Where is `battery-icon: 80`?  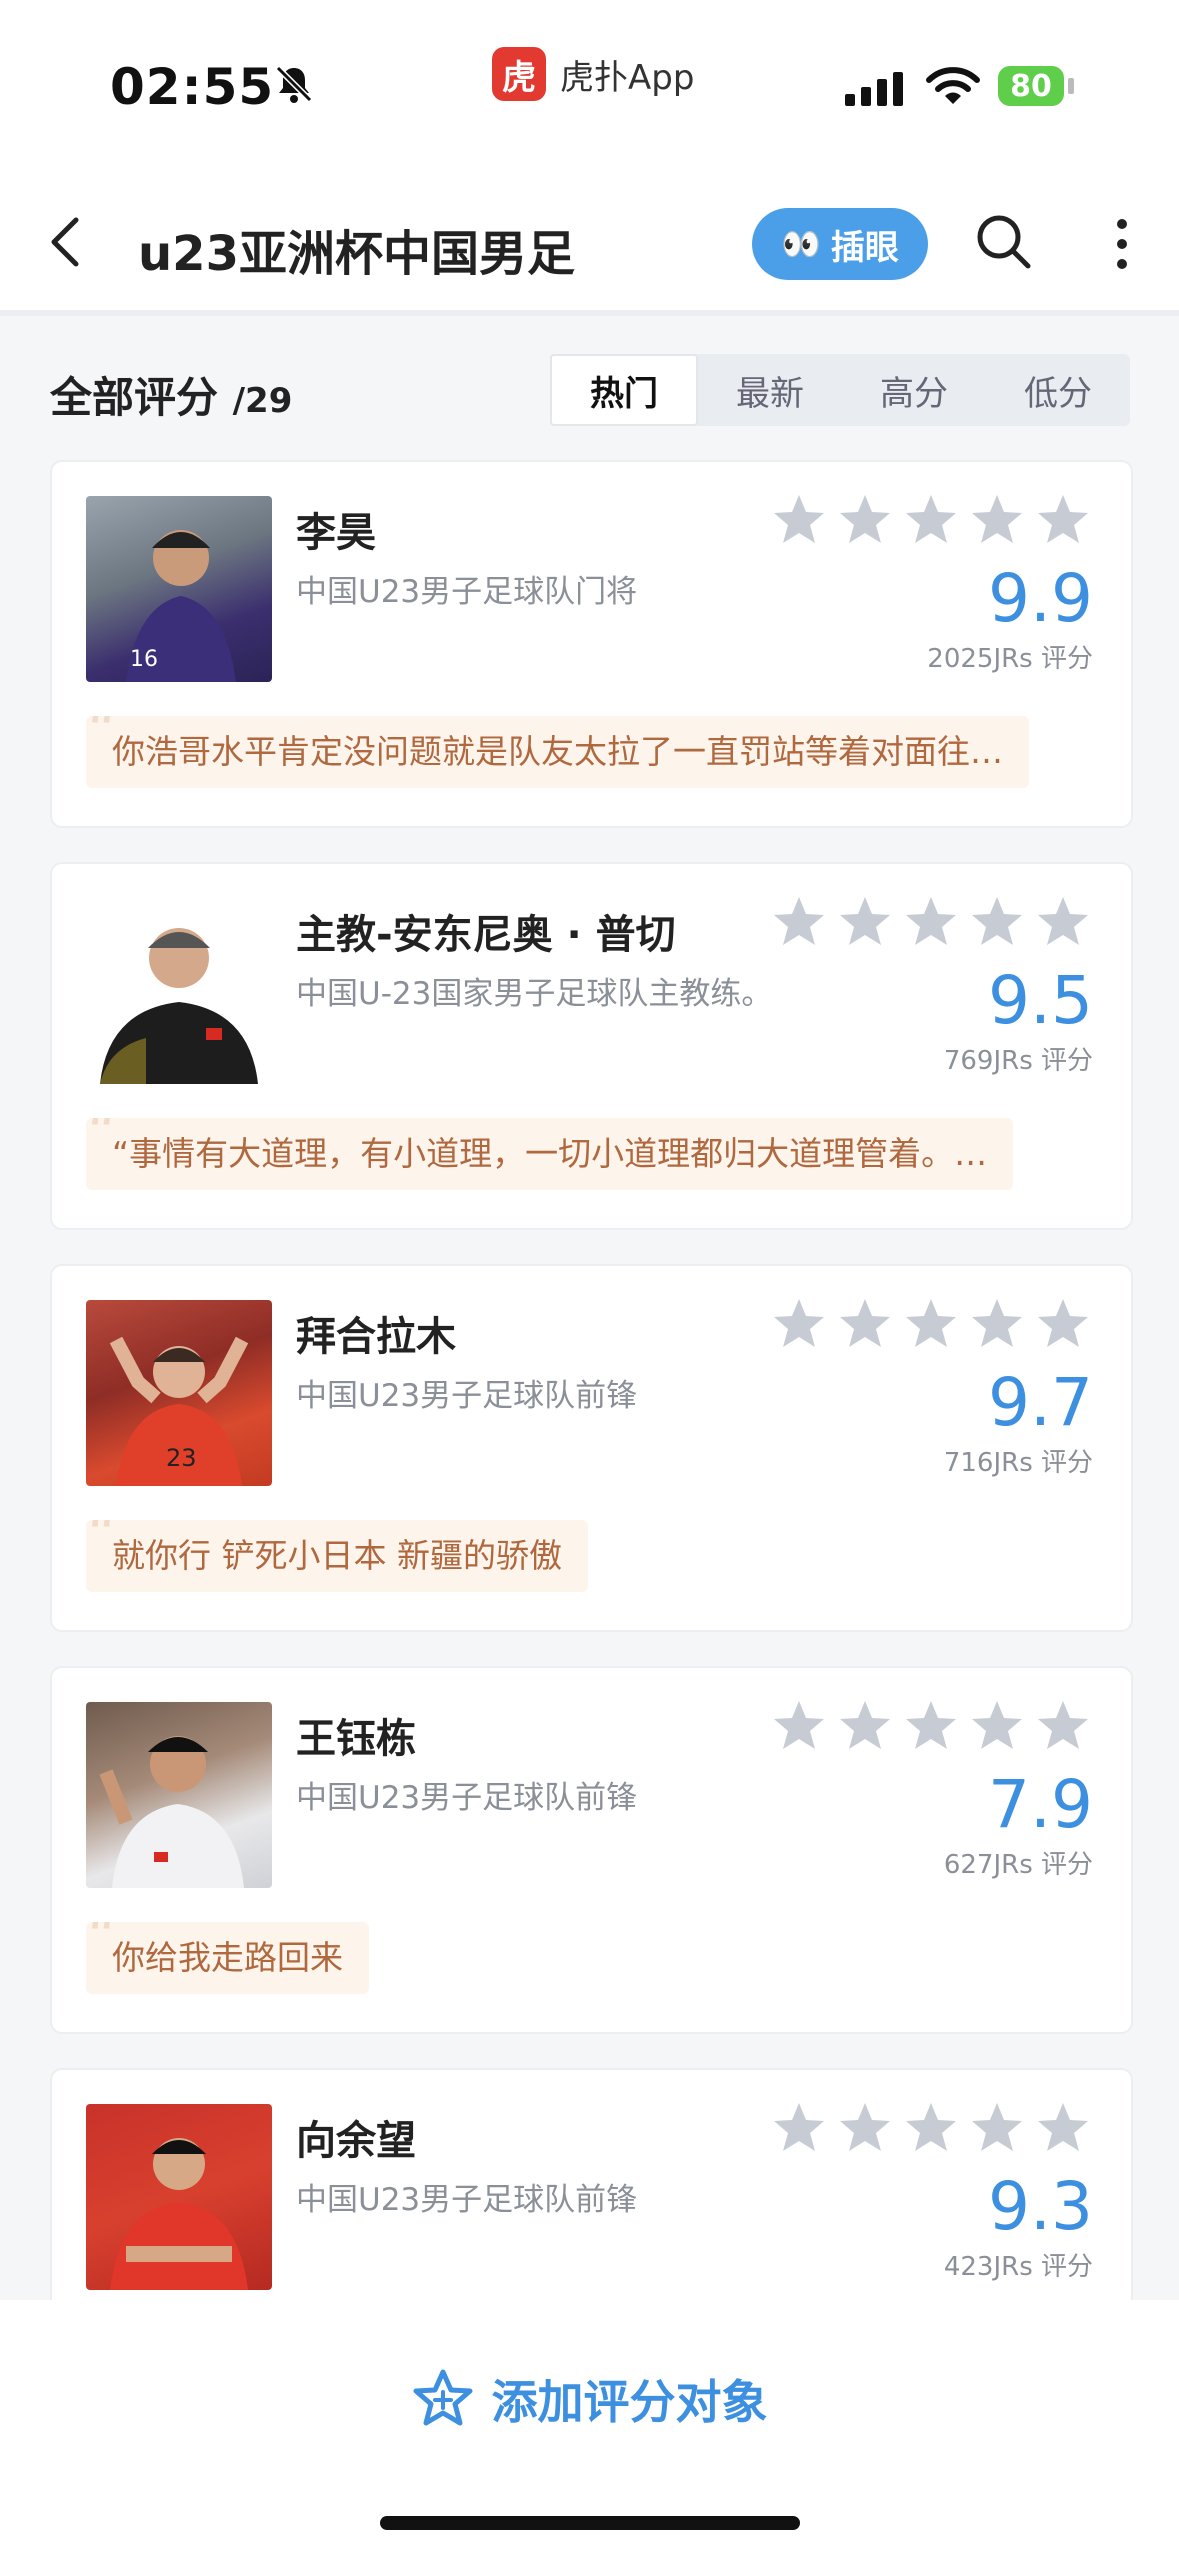 battery-icon: 80 is located at coordinates (1031, 86).